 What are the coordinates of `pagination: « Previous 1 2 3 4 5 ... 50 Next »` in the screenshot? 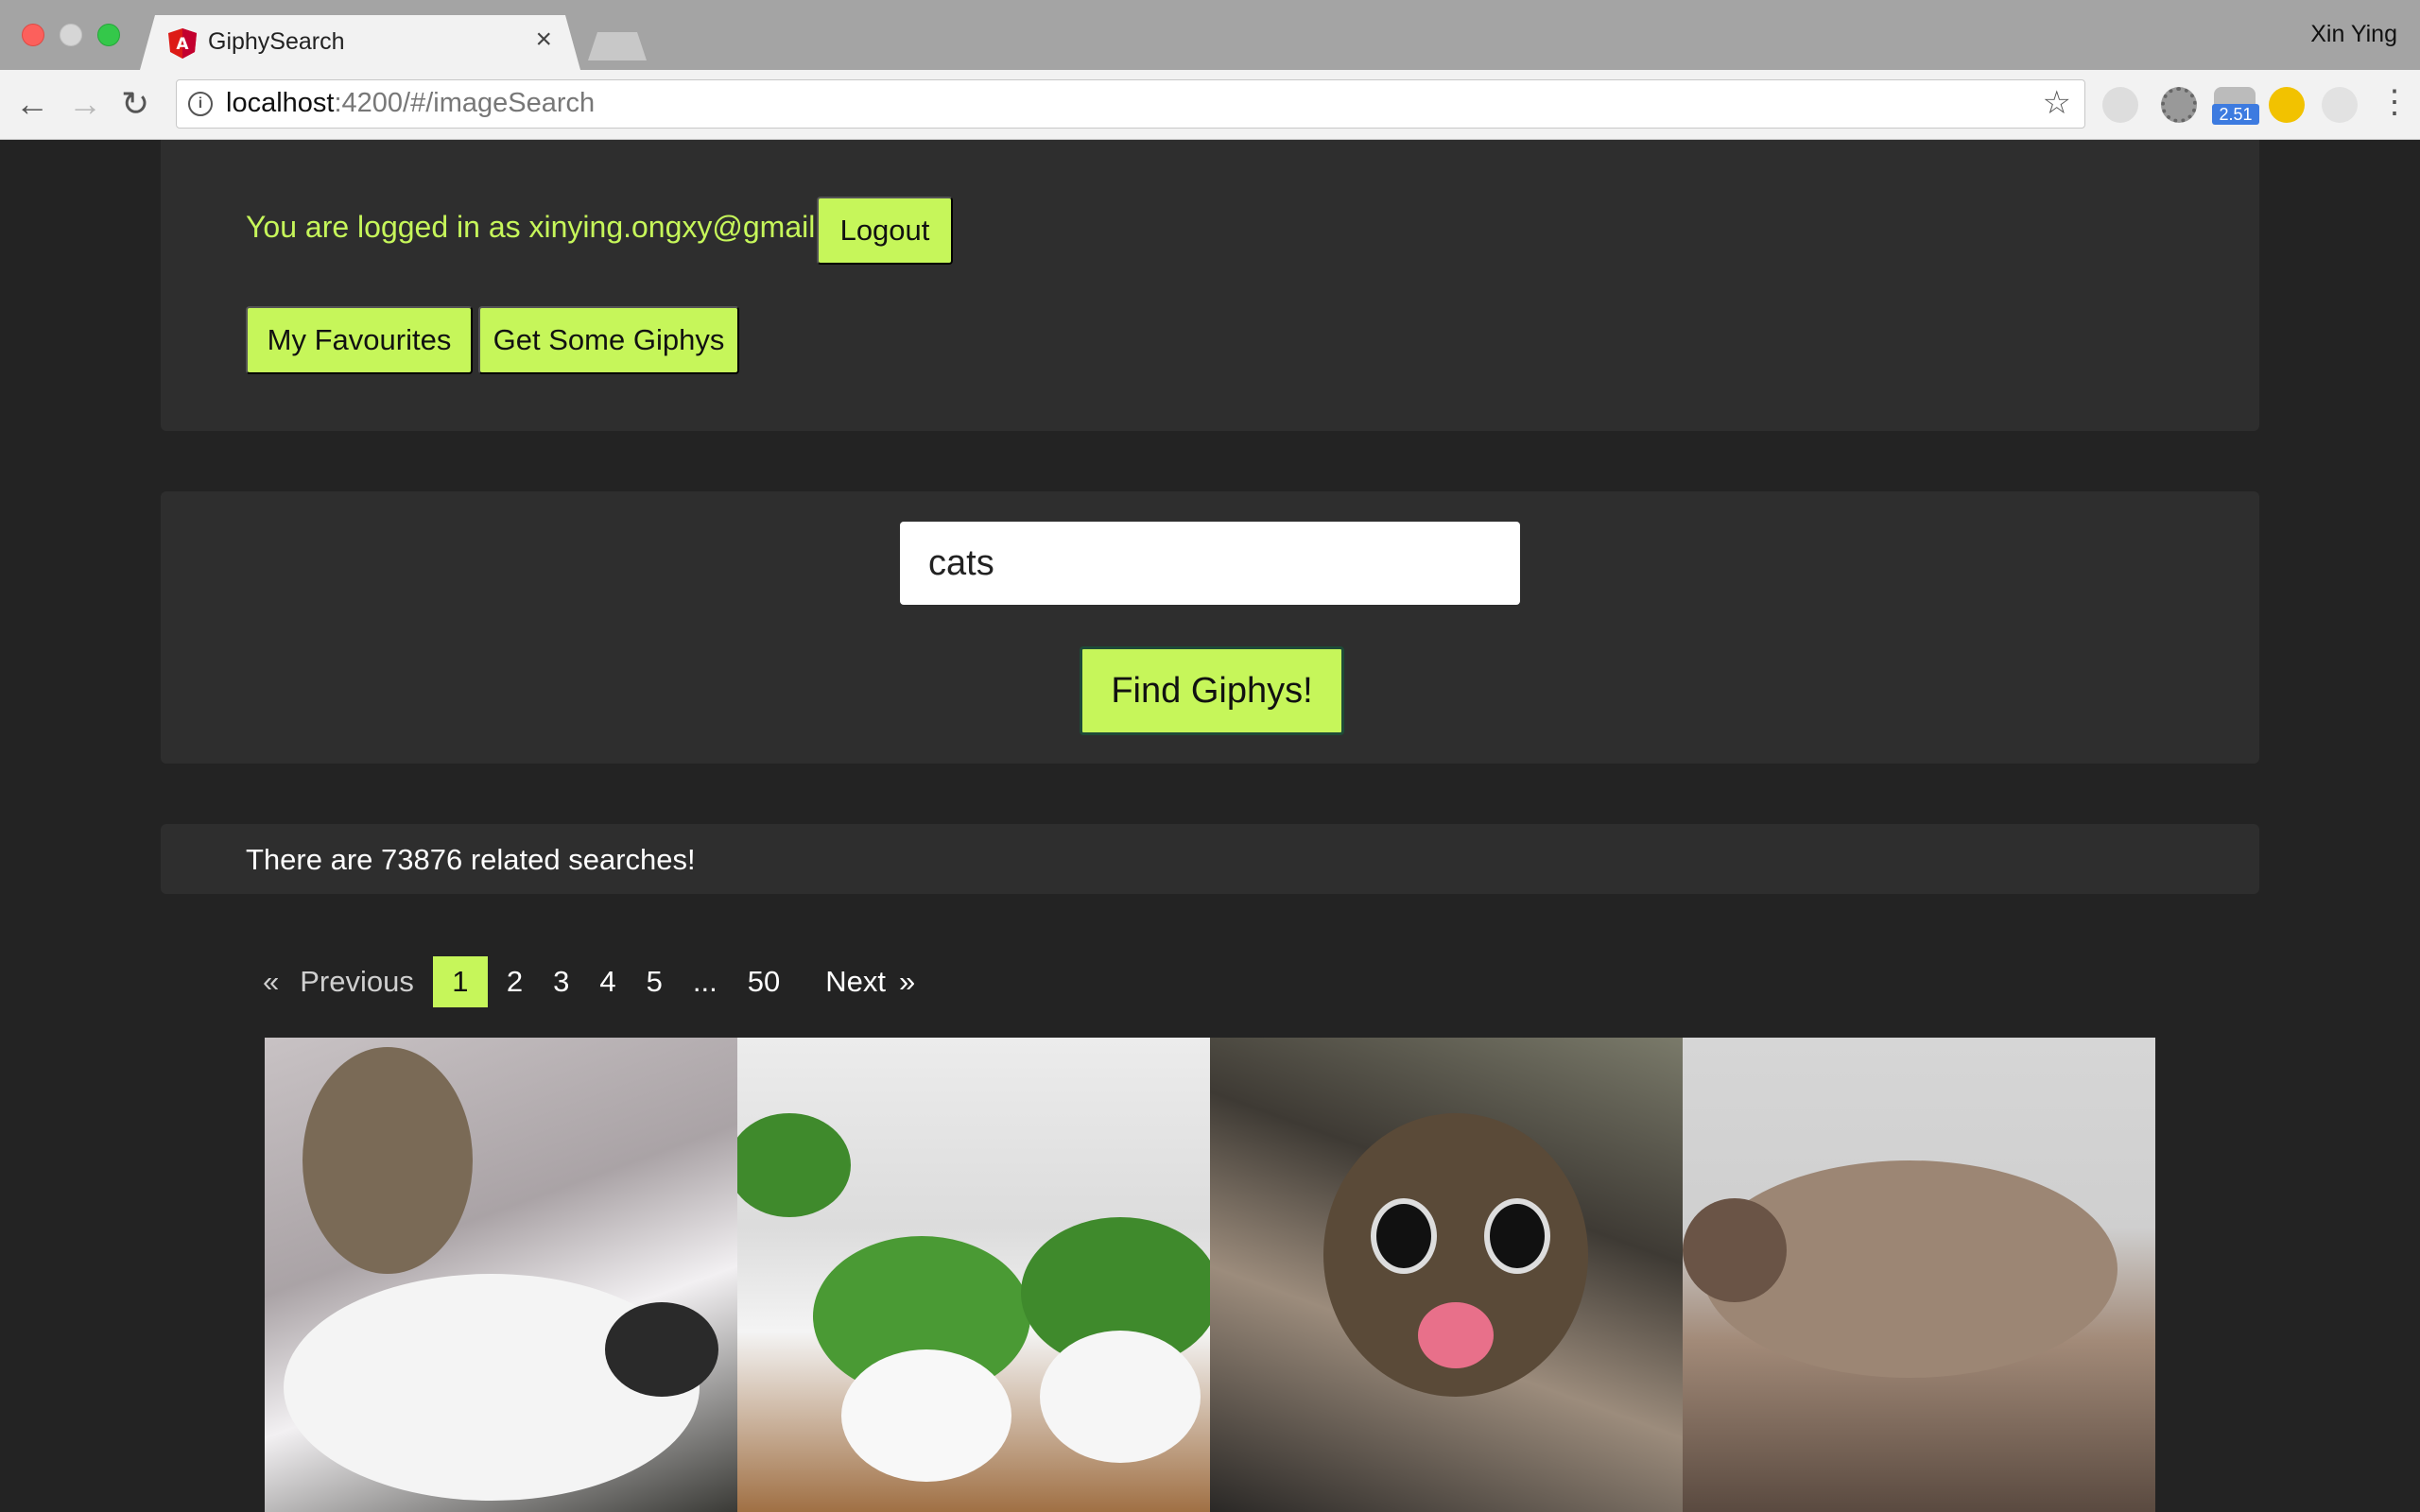 It's located at (589, 981).